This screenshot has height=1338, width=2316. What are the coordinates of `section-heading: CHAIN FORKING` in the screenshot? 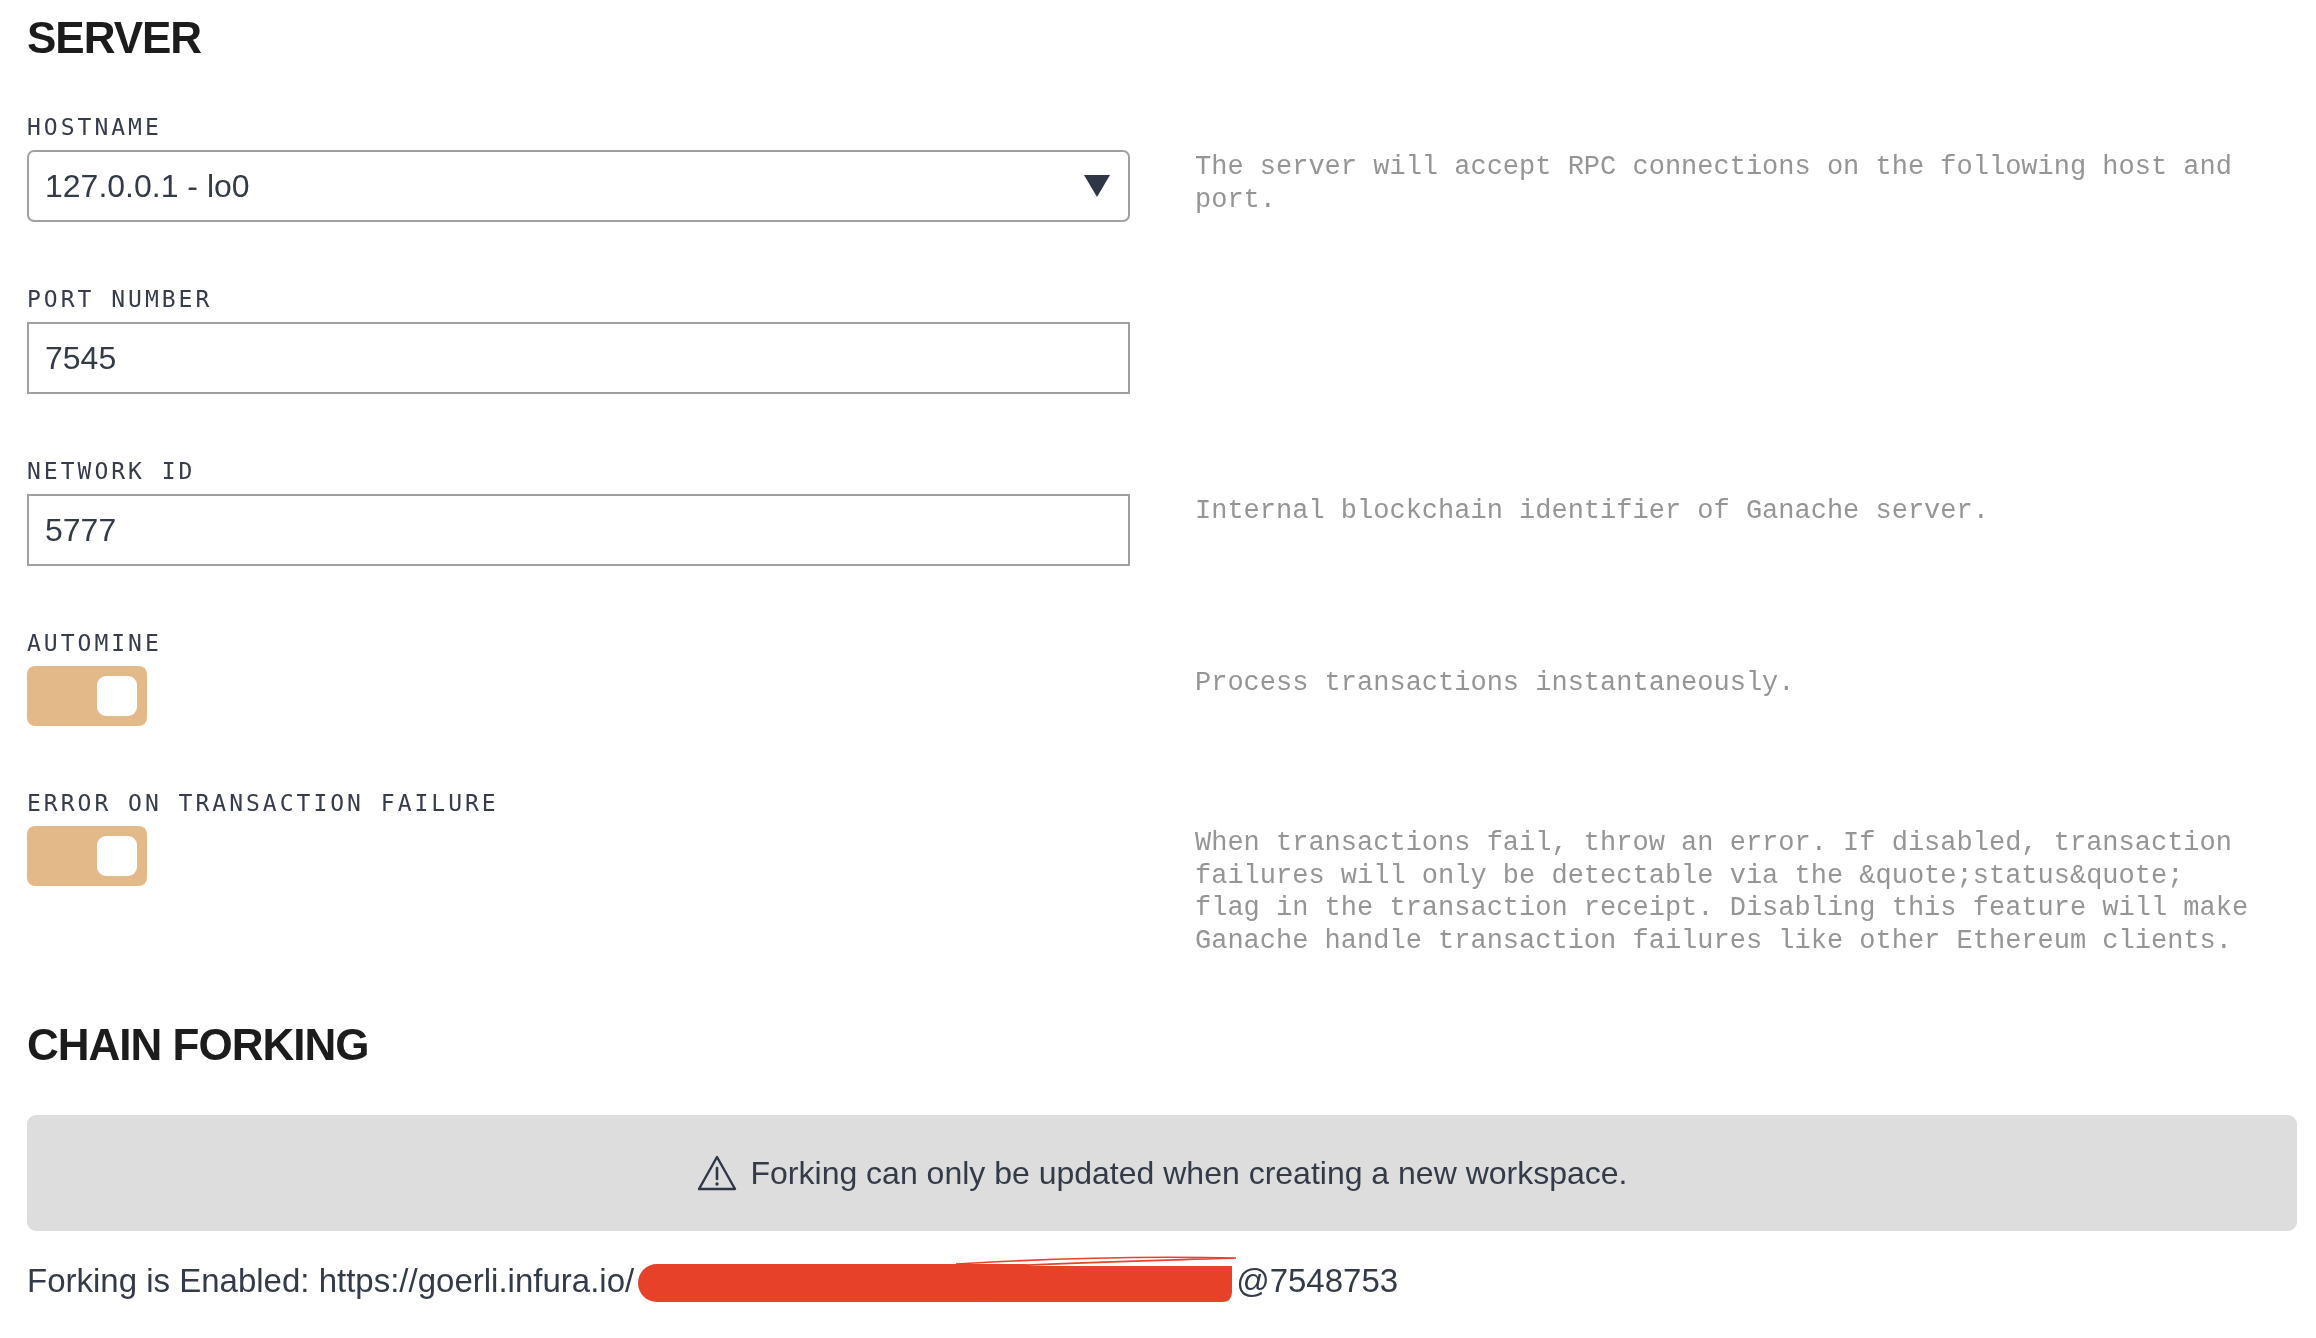 It's located at (198, 1045).